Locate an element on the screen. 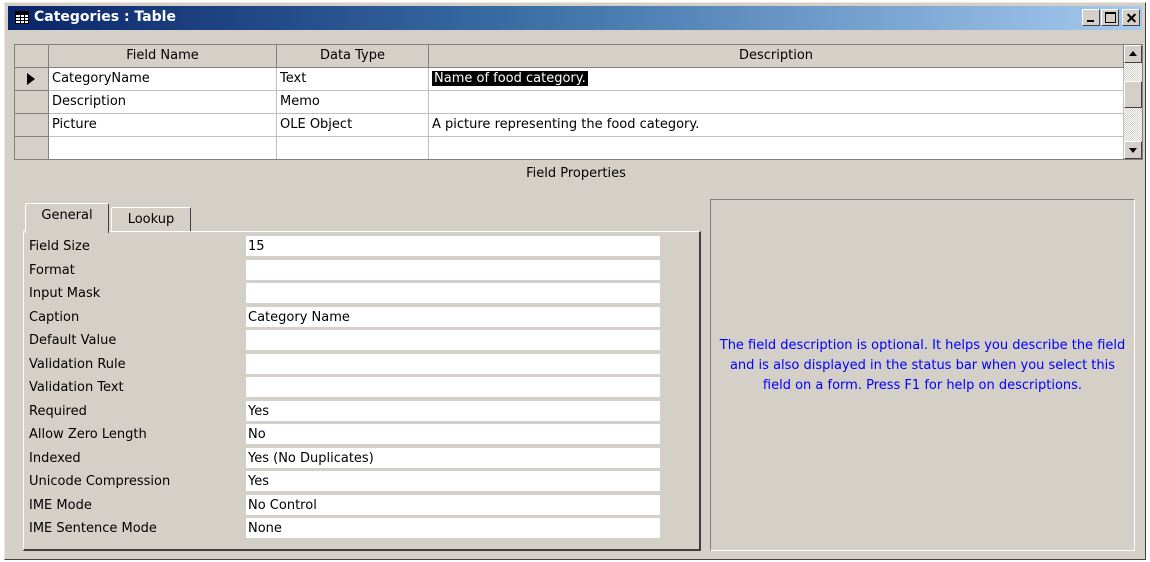 The height and width of the screenshot is (562, 1150). property-value-field: Yes (No Duplicates) is located at coordinates (453, 458).